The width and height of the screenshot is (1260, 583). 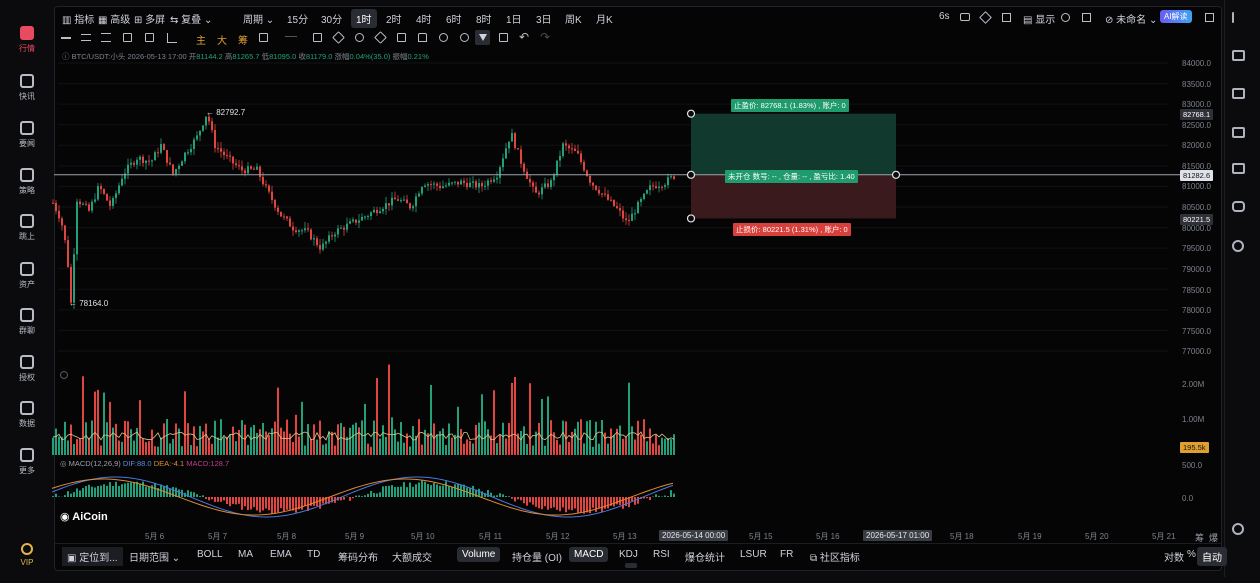 What do you see at coordinates (64, 375) in the screenshot?
I see `info-icon` at bounding box center [64, 375].